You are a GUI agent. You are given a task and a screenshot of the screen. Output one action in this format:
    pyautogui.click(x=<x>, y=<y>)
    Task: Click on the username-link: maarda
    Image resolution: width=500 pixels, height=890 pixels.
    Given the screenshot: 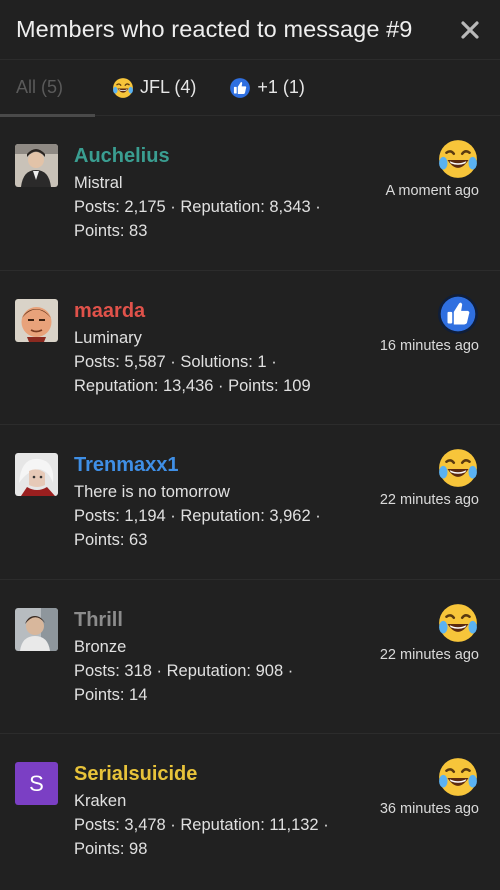 What is the action you would take?
    pyautogui.click(x=227, y=311)
    